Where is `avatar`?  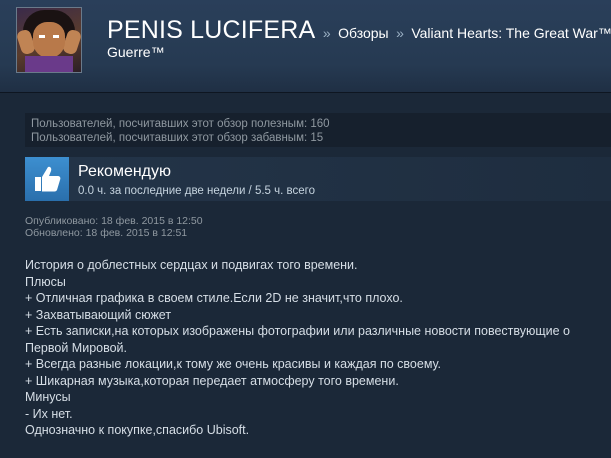 avatar is located at coordinates (49, 40).